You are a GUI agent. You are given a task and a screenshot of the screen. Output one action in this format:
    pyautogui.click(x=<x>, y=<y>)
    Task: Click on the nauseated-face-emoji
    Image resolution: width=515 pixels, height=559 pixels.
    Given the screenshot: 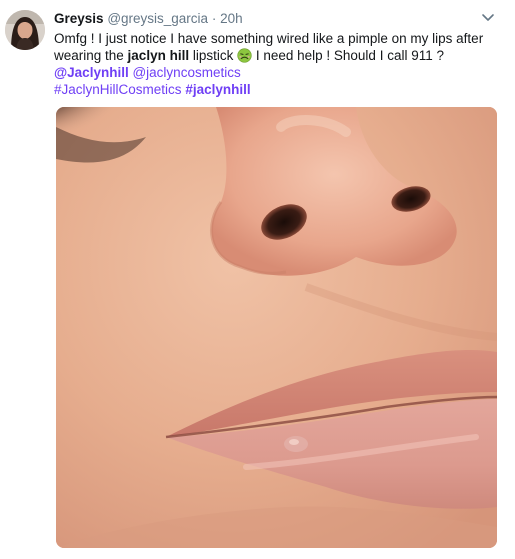 What is the action you would take?
    pyautogui.click(x=244, y=55)
    